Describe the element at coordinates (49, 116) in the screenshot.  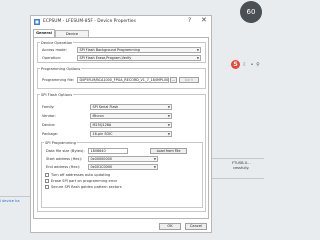
I see `vendor-label: Vendor:` at that location.